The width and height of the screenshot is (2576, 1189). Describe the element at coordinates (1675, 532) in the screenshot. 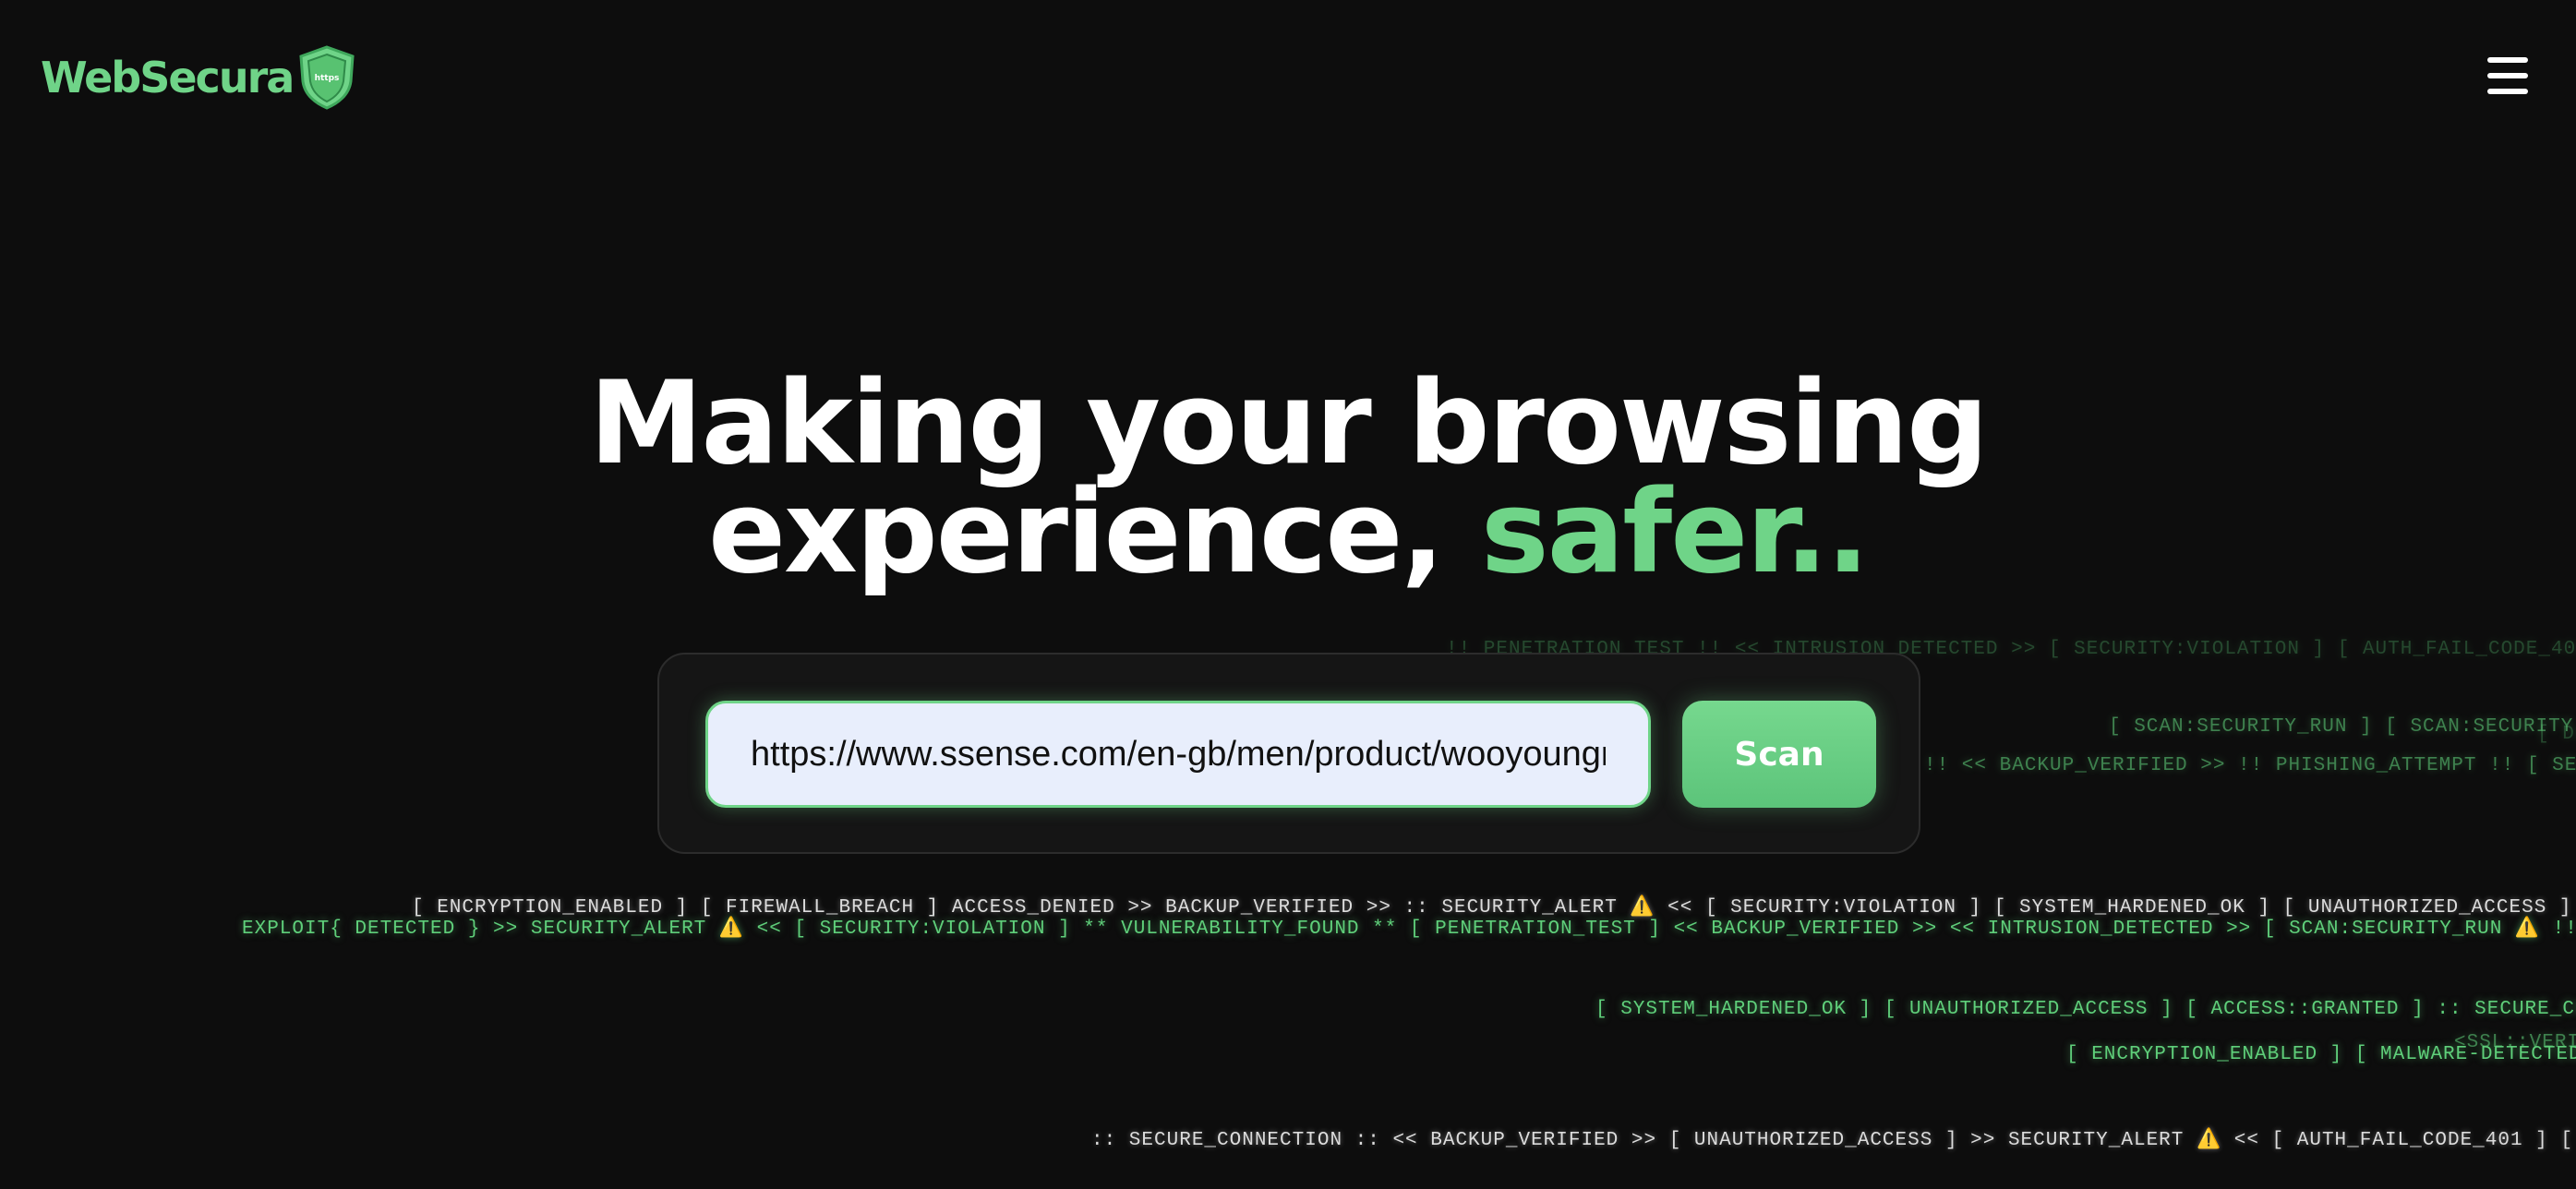

I see `hero-line-2-accent: safer..` at that location.